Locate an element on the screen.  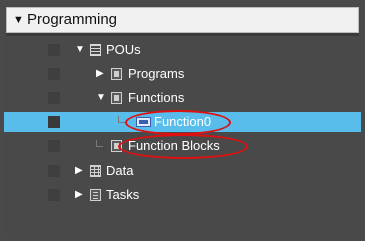
programs-folder-icon is located at coordinates (116, 74).